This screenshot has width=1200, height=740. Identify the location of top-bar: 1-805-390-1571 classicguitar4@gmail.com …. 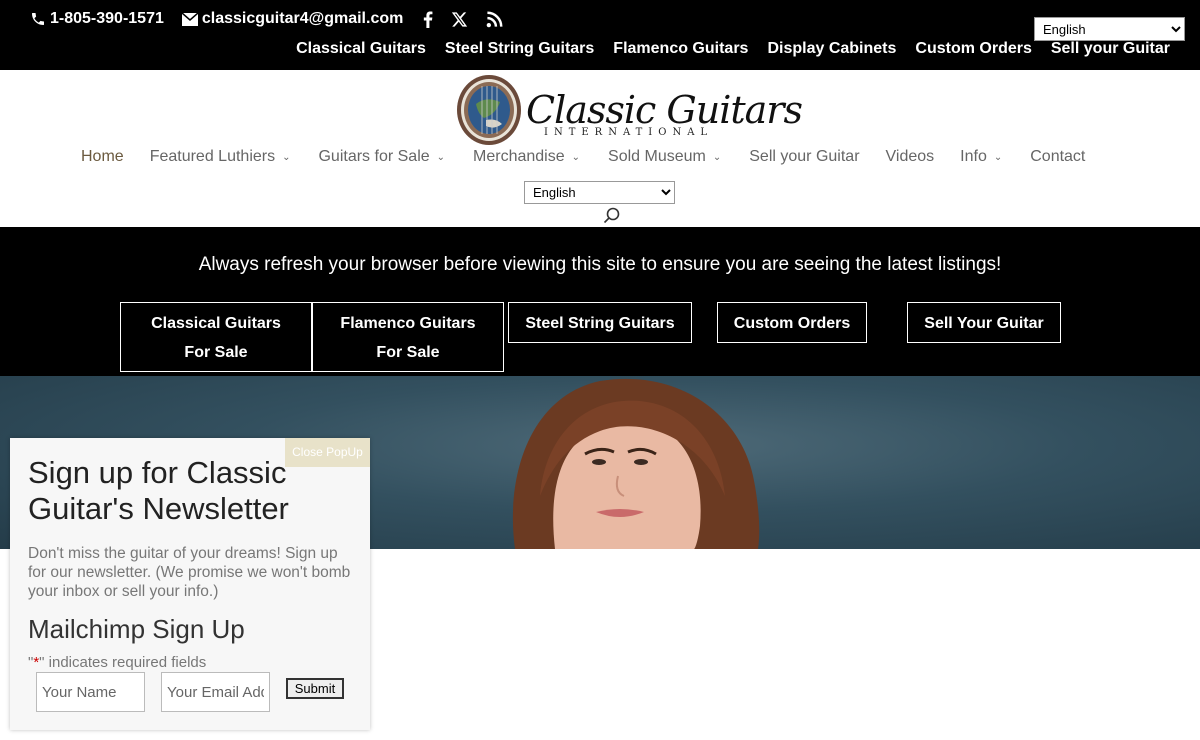
(600, 35).